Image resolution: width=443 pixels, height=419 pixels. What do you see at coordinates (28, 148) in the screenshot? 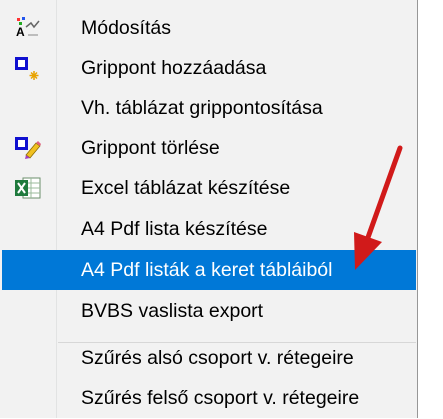
I see `delete-point-icon` at bounding box center [28, 148].